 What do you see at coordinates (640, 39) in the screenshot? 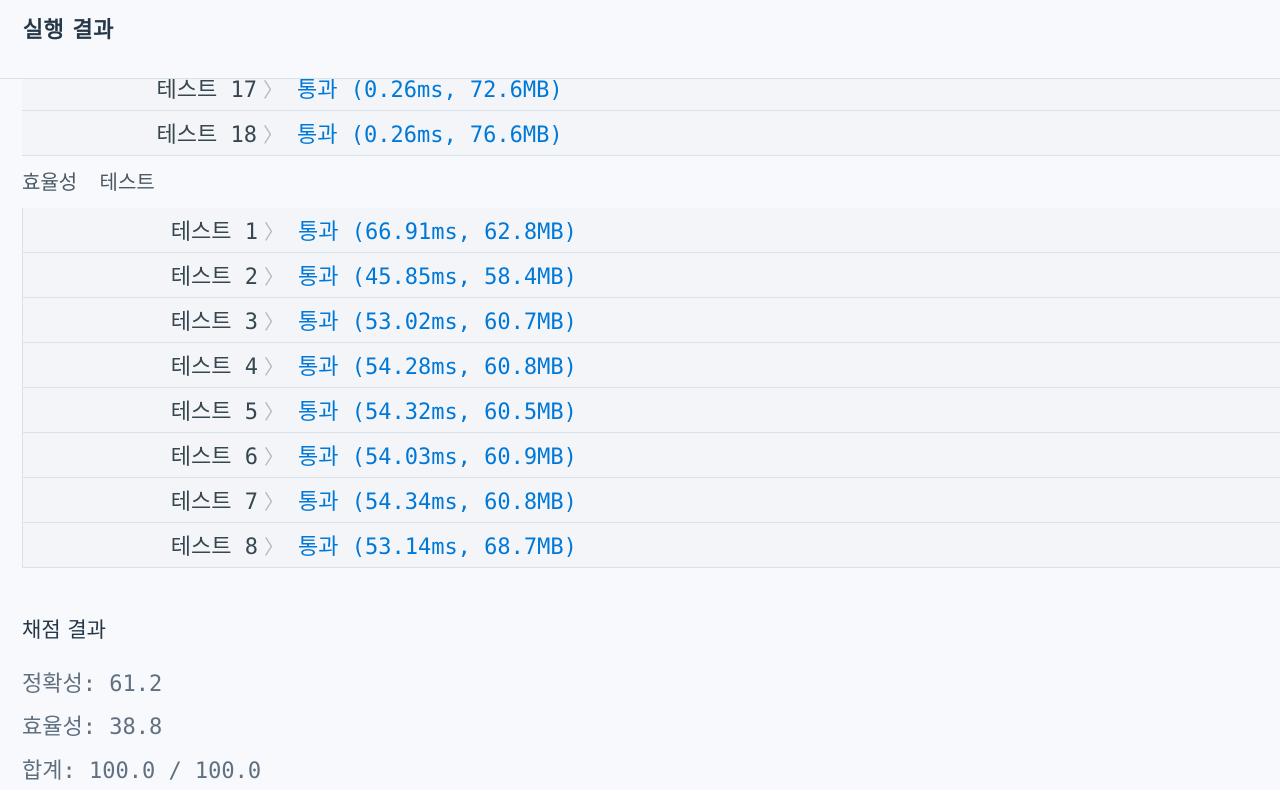
I see `result-panel-header: 실행 결과` at bounding box center [640, 39].